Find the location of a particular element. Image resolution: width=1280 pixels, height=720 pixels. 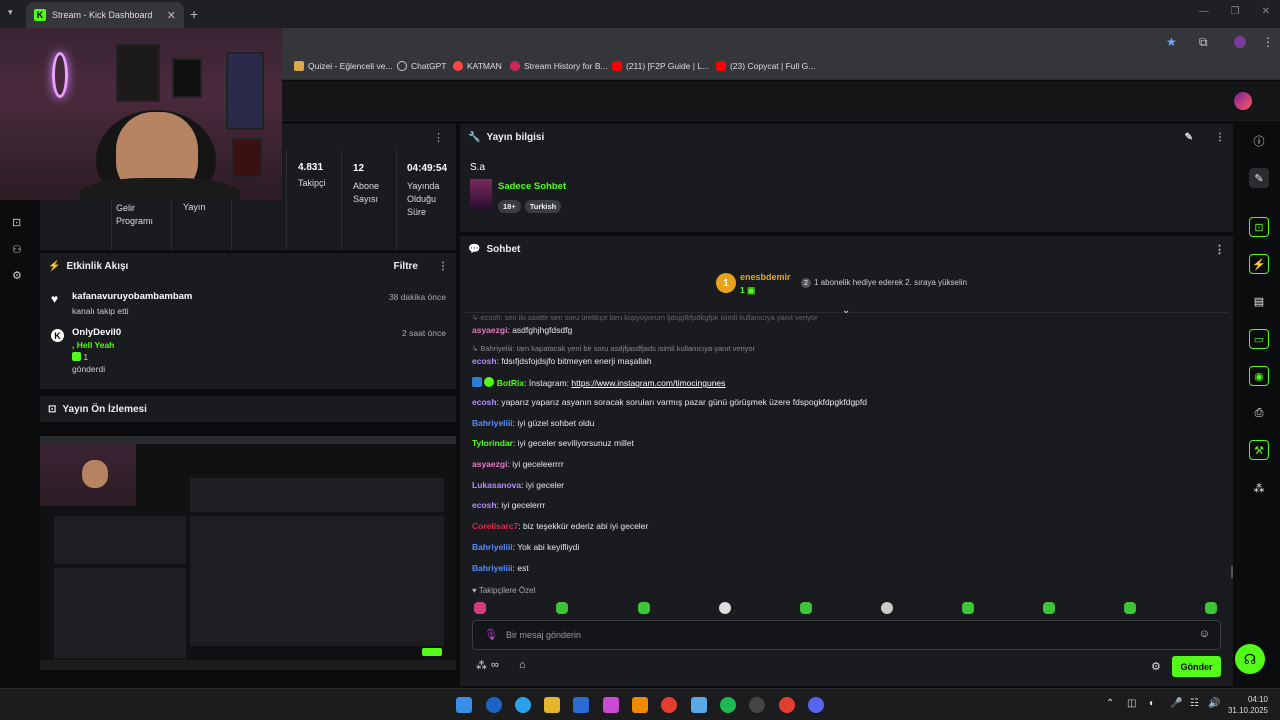

tray-chevron-icon: ⌃ is located at coordinates (1110, 703).